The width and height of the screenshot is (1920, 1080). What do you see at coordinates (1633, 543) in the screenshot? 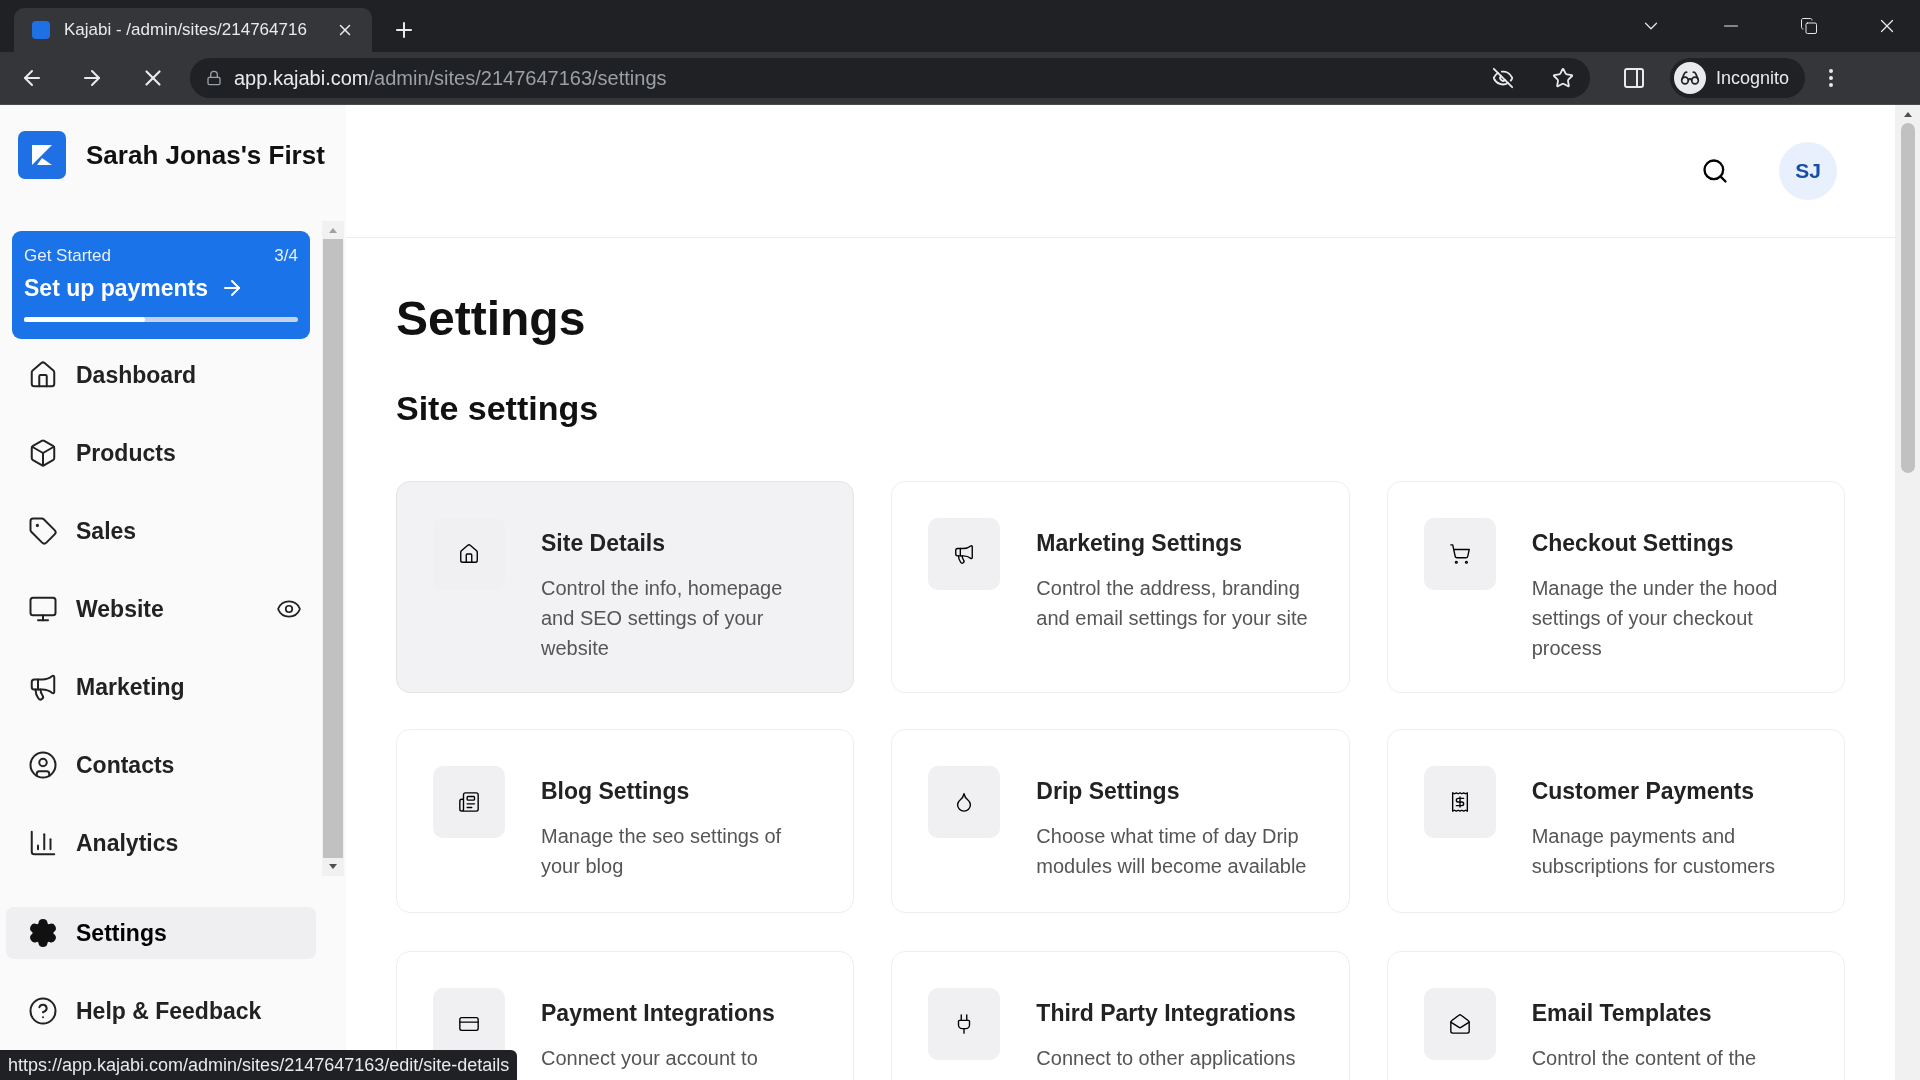
I see `card-title: Checkout Settings` at bounding box center [1633, 543].